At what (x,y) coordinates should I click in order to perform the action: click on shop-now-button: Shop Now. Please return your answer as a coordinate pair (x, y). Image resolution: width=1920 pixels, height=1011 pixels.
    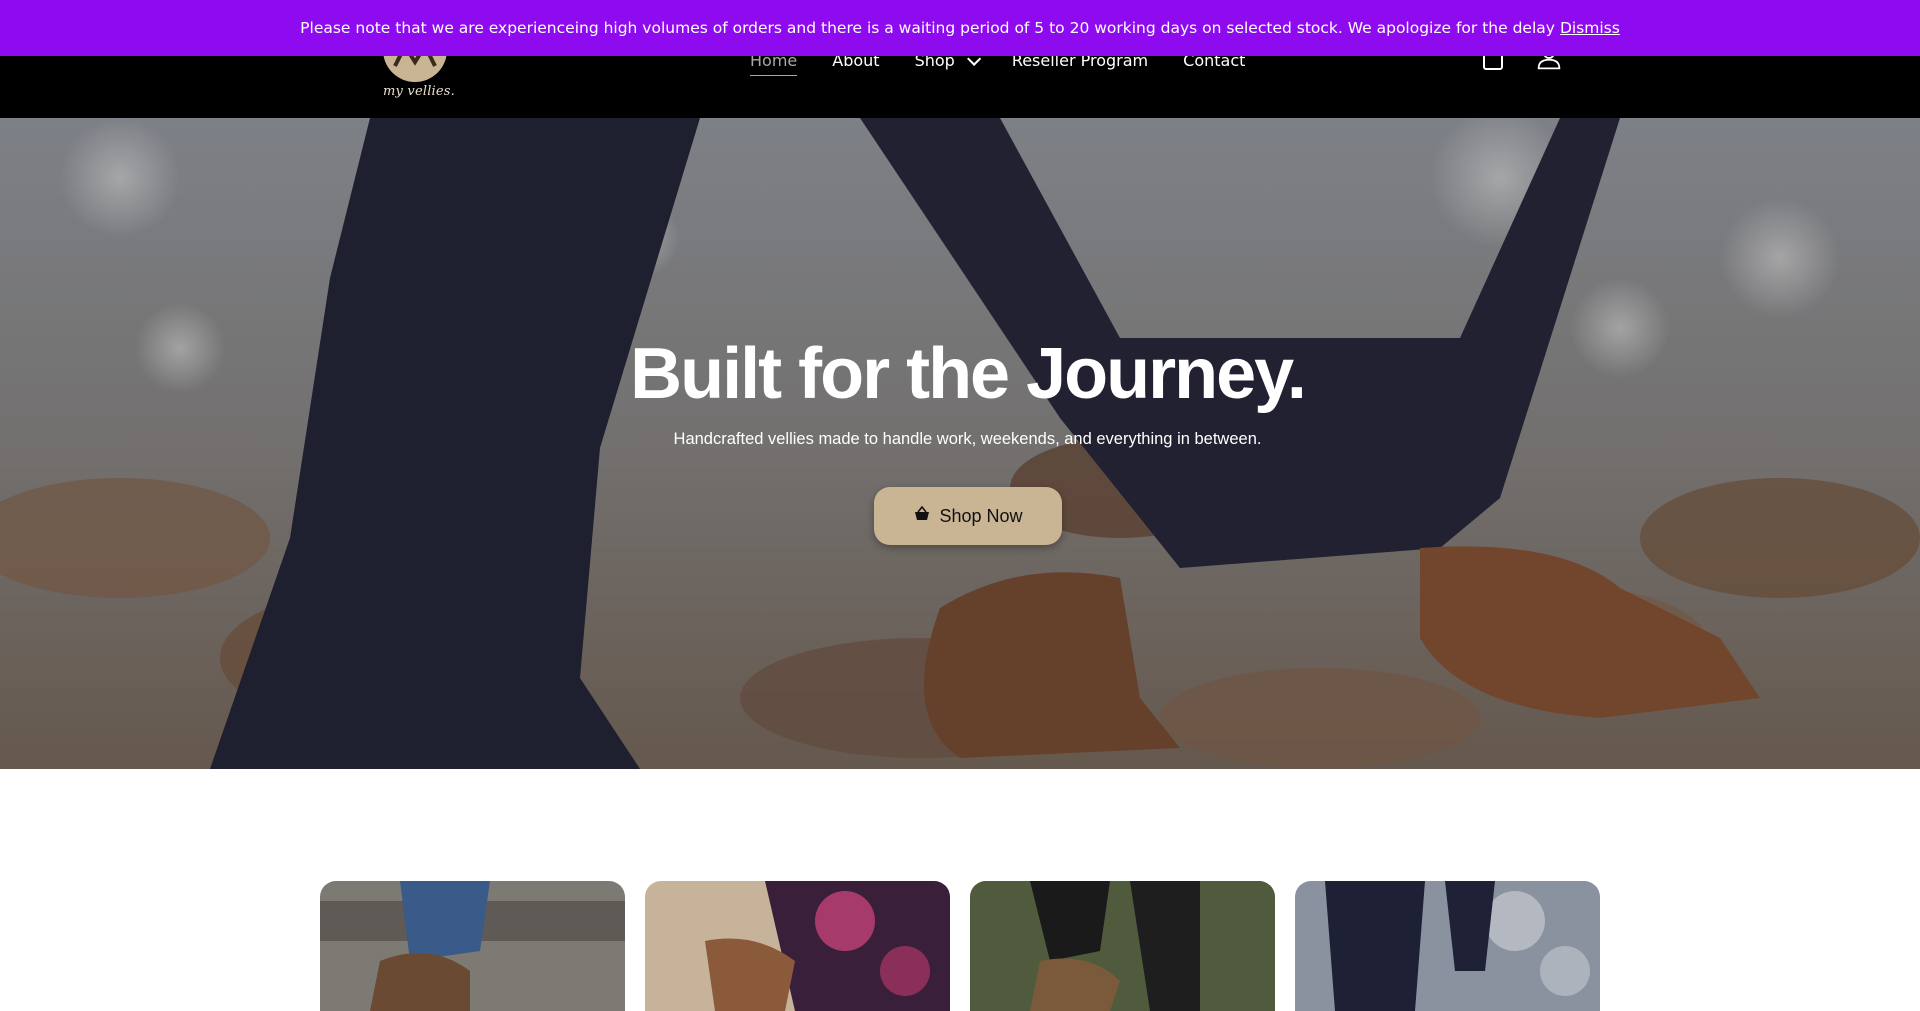
    Looking at the image, I should click on (968, 516).